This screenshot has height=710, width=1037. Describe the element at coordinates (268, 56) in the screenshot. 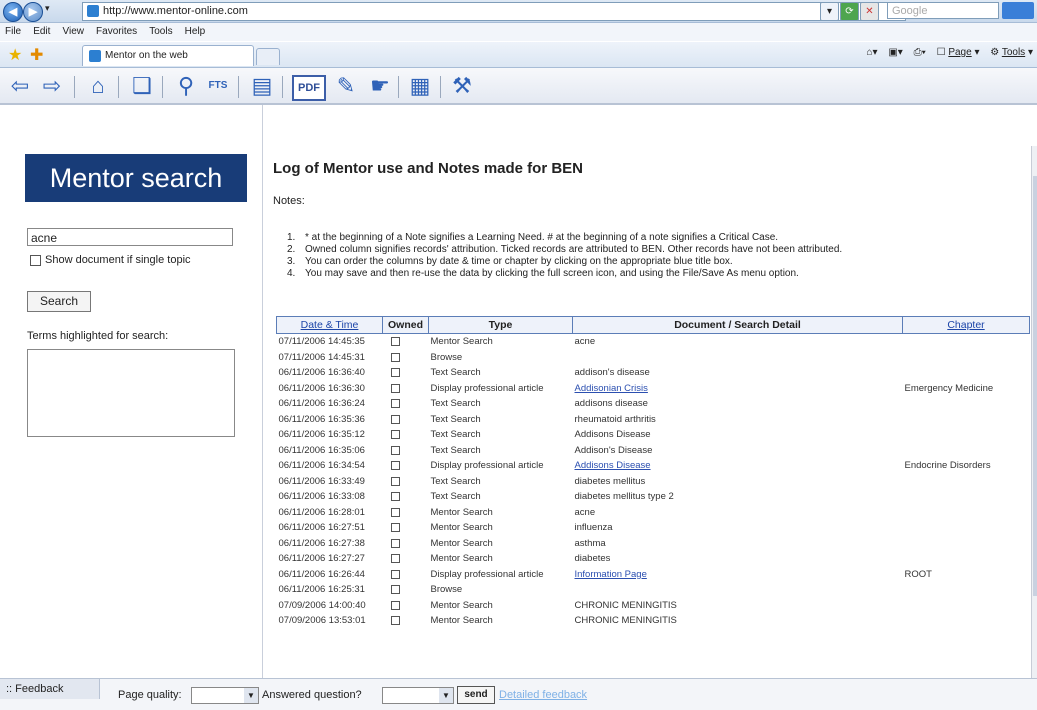

I see `new-tab-button` at that location.